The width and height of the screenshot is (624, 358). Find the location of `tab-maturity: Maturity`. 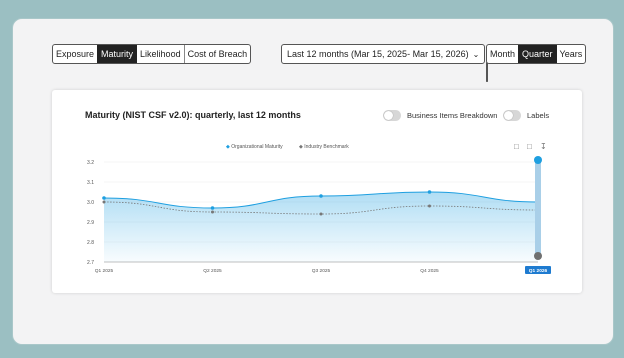

tab-maturity: Maturity is located at coordinates (117, 54).